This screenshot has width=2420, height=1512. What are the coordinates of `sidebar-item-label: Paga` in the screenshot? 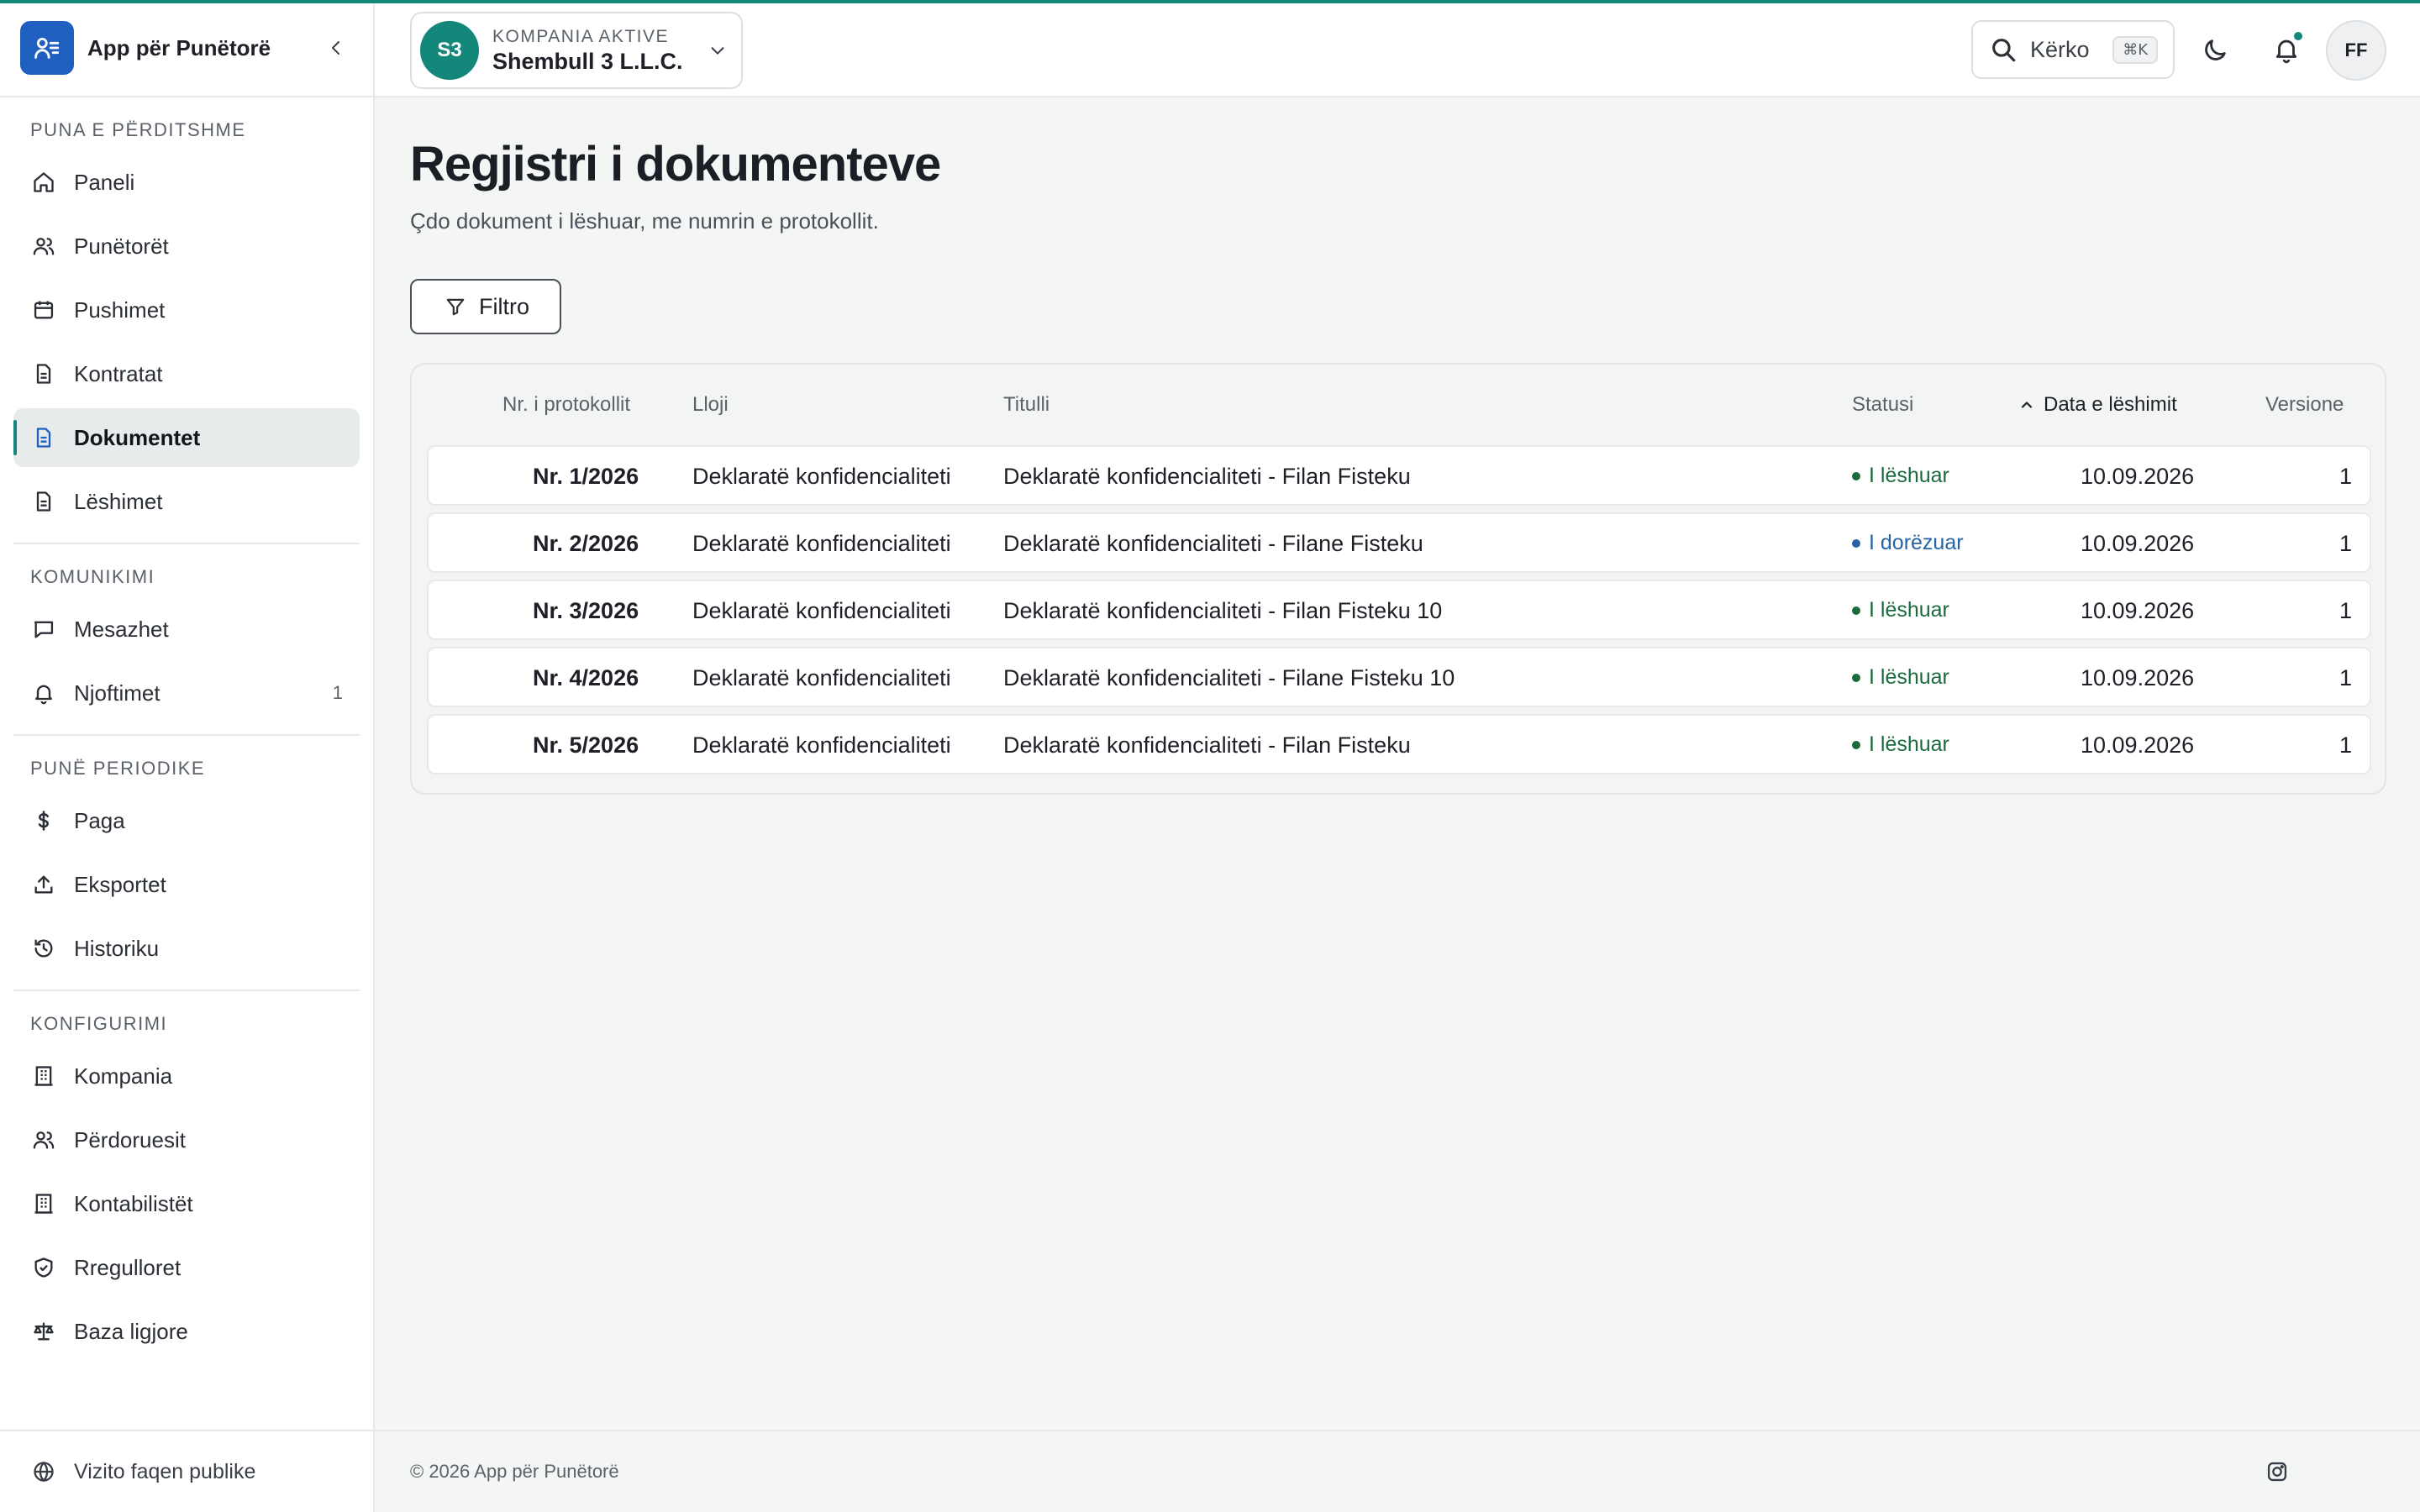 It's located at (99, 820).